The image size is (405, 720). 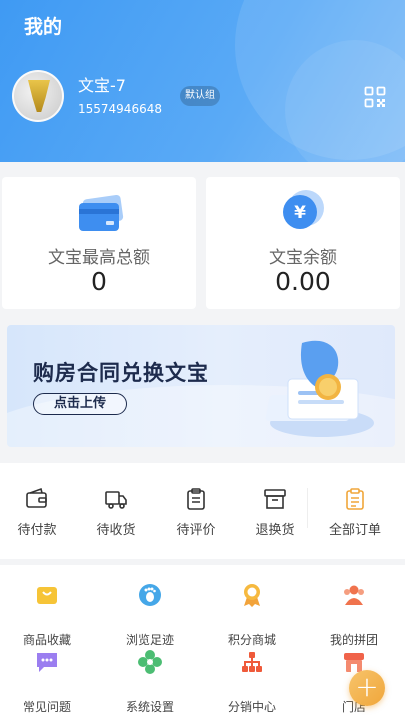 I want to click on trophy-icon, so click(x=39, y=96).